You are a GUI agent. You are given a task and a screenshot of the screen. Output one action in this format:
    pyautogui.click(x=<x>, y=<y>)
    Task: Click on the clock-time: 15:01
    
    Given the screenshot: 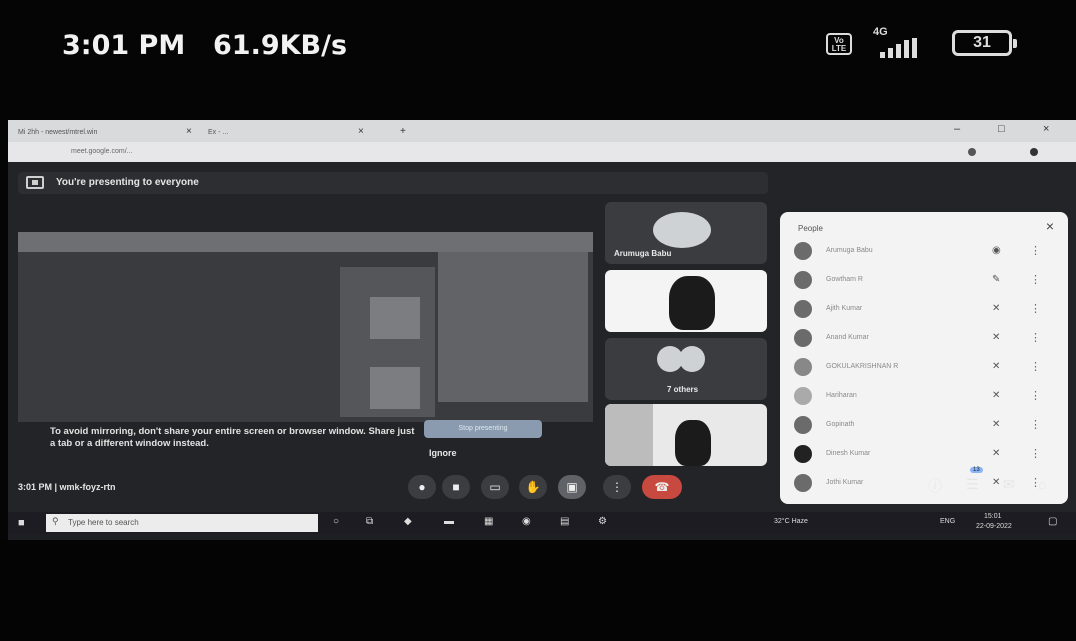 What is the action you would take?
    pyautogui.click(x=993, y=516)
    